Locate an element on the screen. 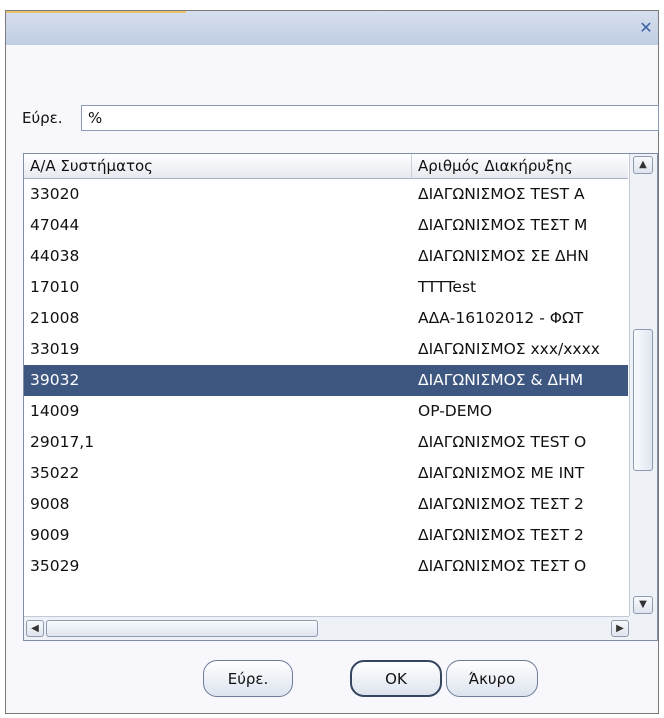  cell-declaration-number: ΔΙΑΓΩΝΙΣΜΟΣ ΜΕ ΙΝΤ is located at coordinates (501, 473).